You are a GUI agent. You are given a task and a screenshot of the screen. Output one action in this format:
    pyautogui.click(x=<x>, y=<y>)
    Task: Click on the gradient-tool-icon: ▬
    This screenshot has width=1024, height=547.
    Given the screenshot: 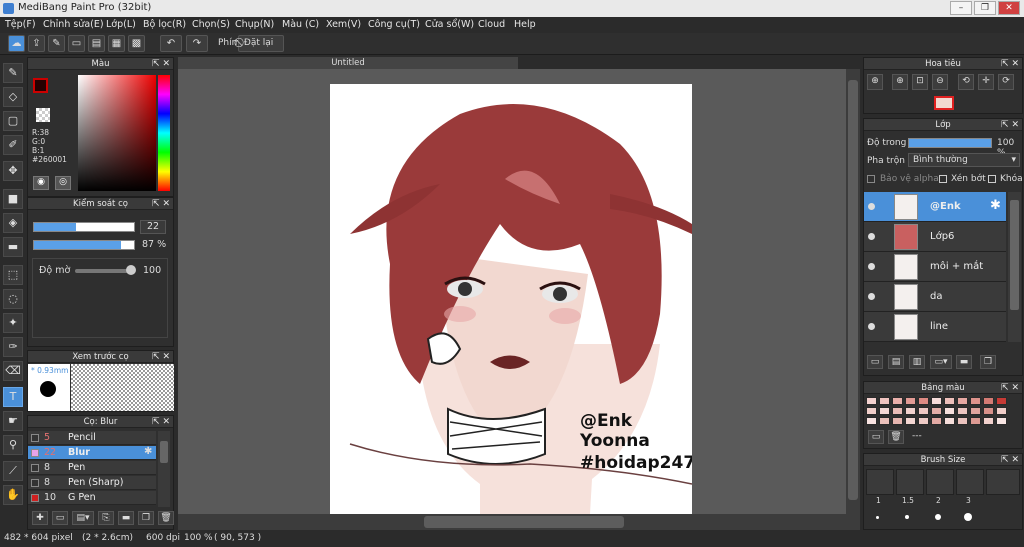 What is the action you would take?
    pyautogui.click(x=13, y=247)
    